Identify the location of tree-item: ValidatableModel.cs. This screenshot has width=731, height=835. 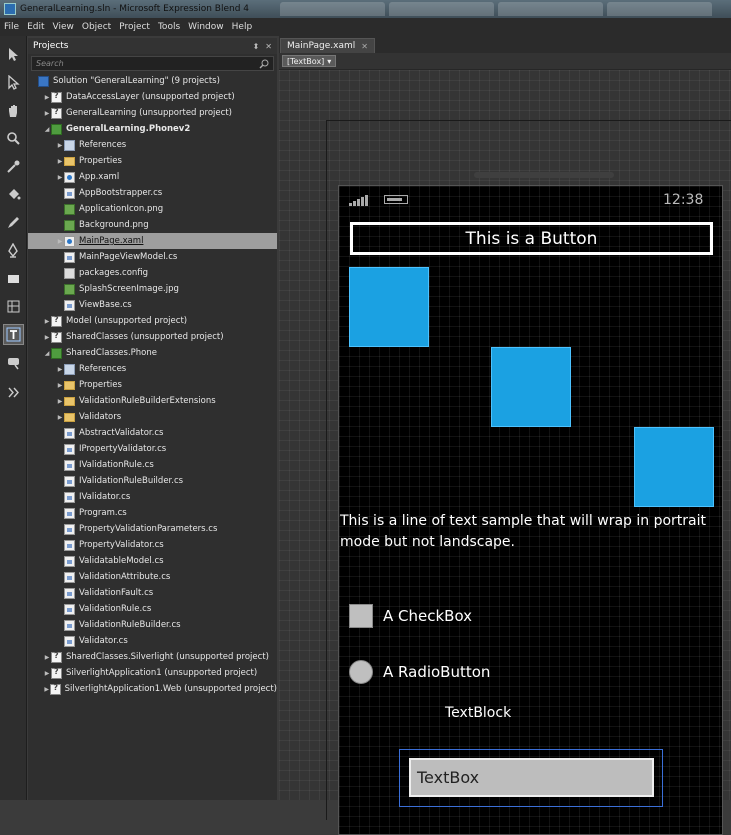
(152, 561).